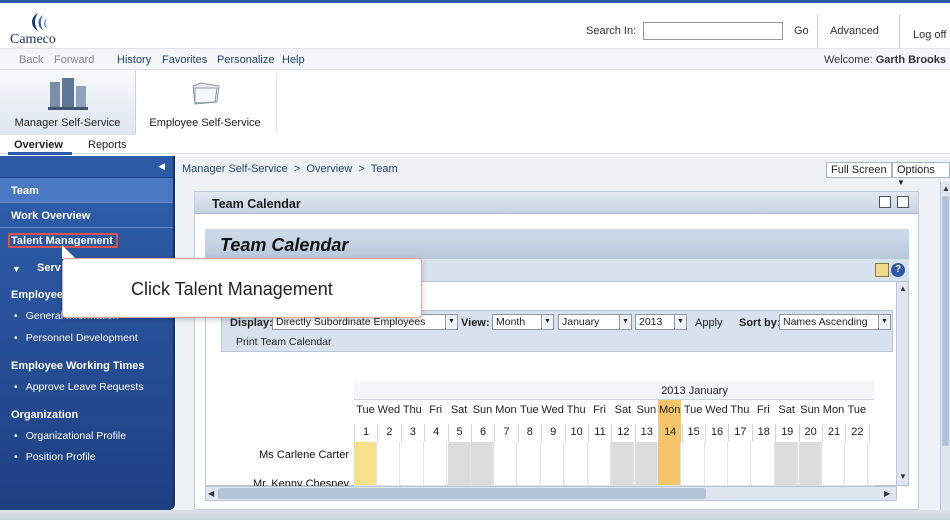 This screenshot has height=520, width=950. I want to click on organization-heading: Organization, so click(45, 415).